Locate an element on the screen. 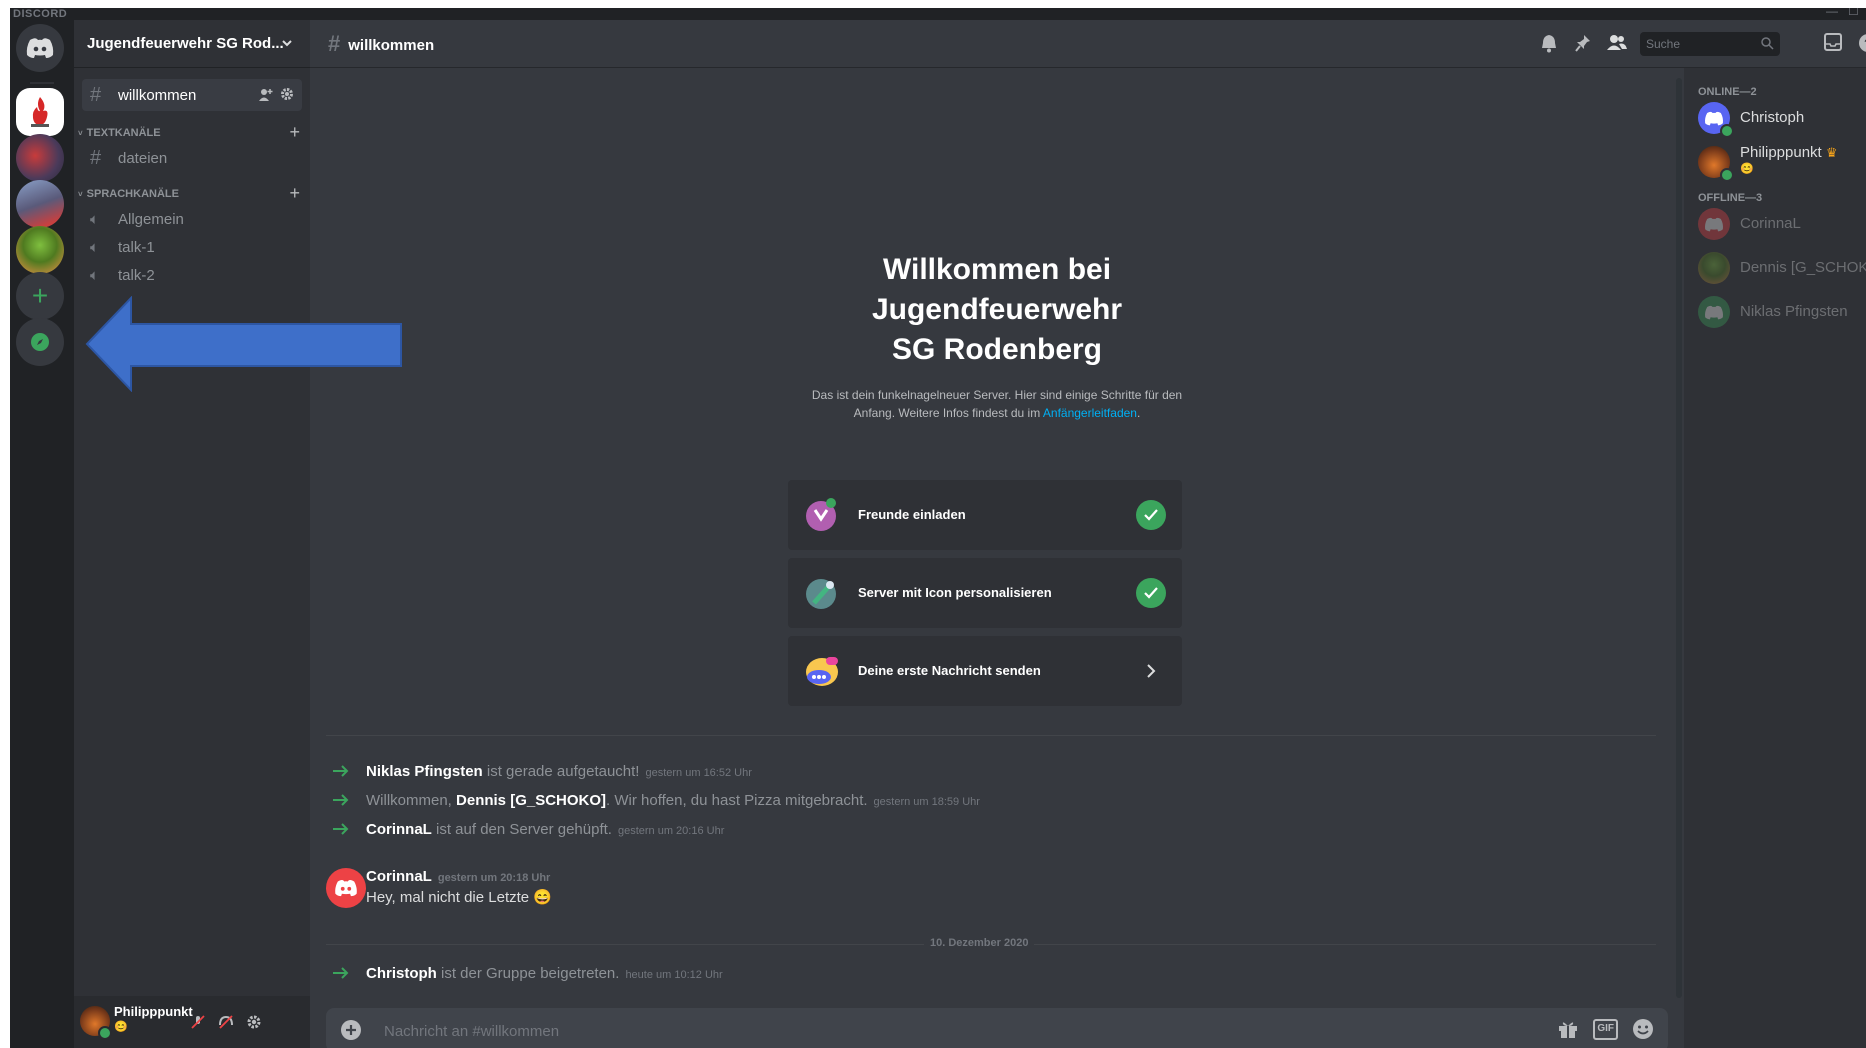 This screenshot has width=1866, height=1048. member-item: Dennis [G_SCHOKO] is located at coordinates (1779, 268).